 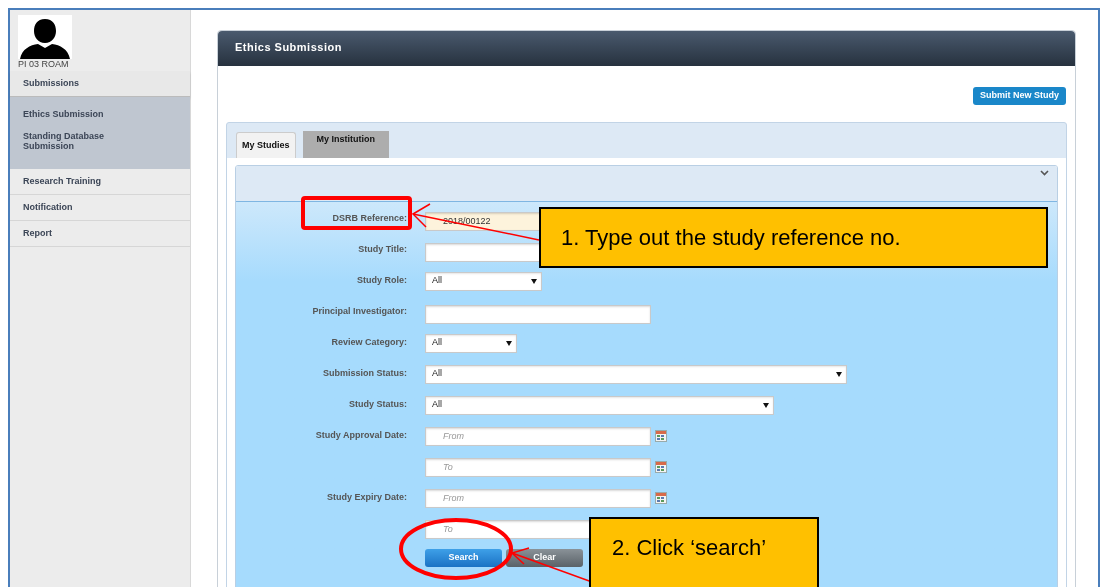 I want to click on field-label: Study Status:, so click(x=378, y=405).